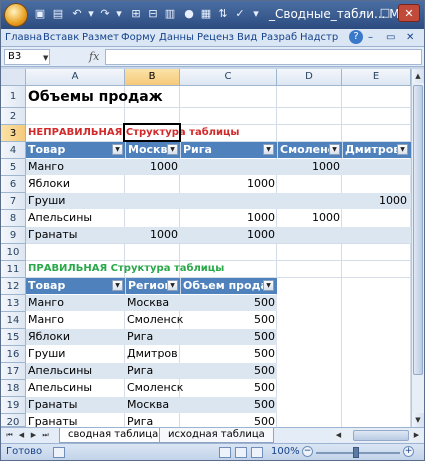 This screenshot has width=425, height=461. I want to click on close-button: ✕, so click(409, 13).